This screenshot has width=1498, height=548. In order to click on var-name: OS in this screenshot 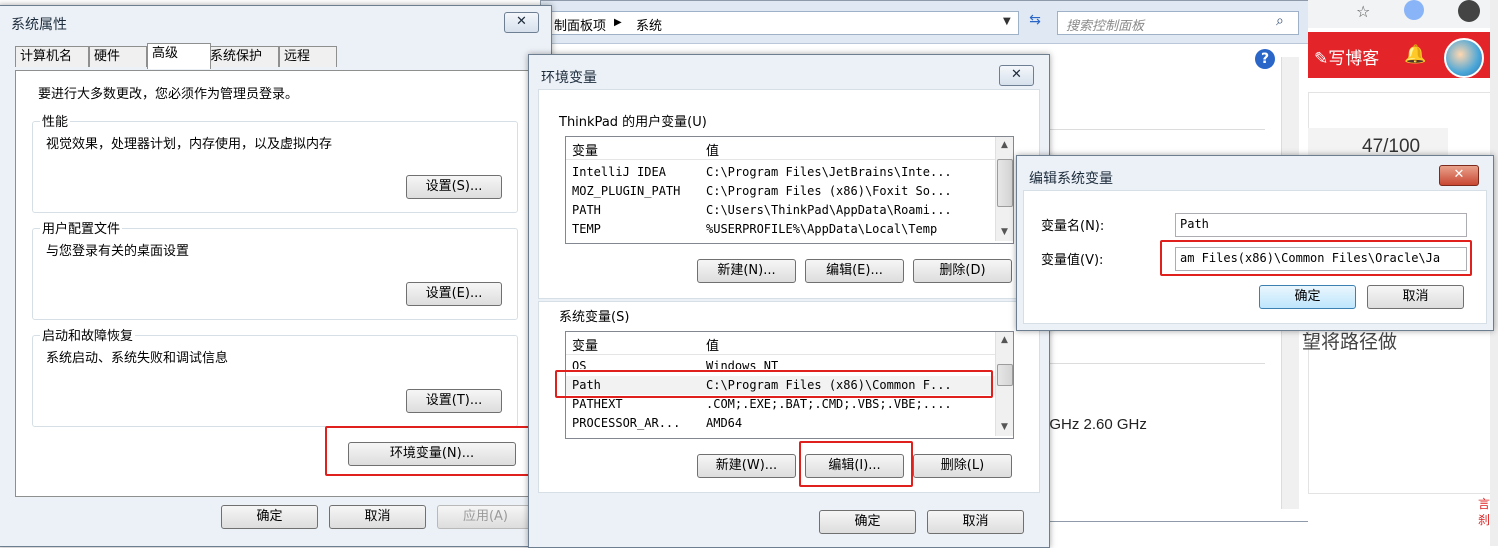, I will do `click(579, 364)`.